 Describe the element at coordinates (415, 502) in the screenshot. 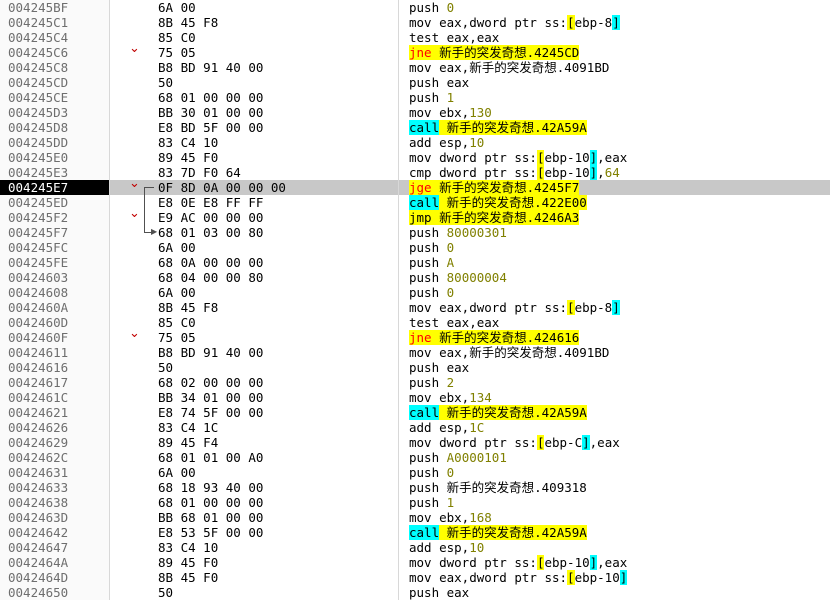

I see `instruction-row: 00424638 68 01 00 00 00 push 1` at that location.